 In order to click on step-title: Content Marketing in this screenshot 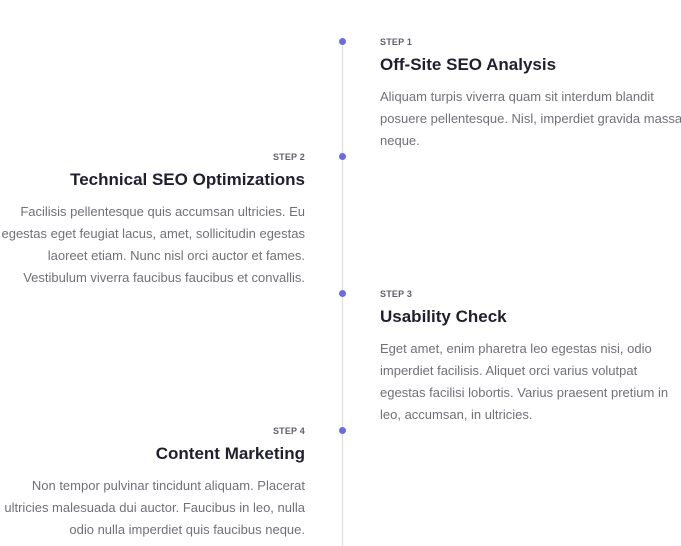, I will do `click(230, 453)`.